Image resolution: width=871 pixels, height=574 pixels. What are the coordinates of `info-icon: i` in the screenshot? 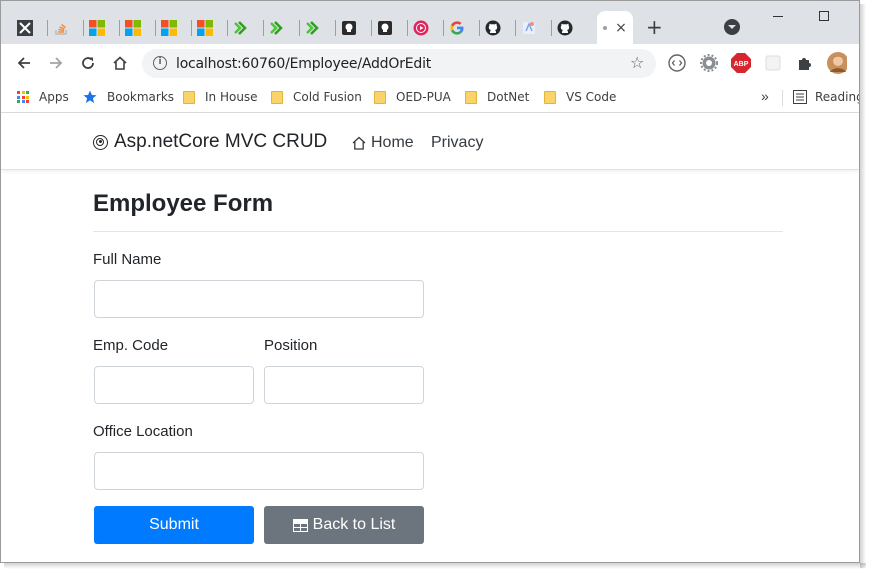 It's located at (160, 63).